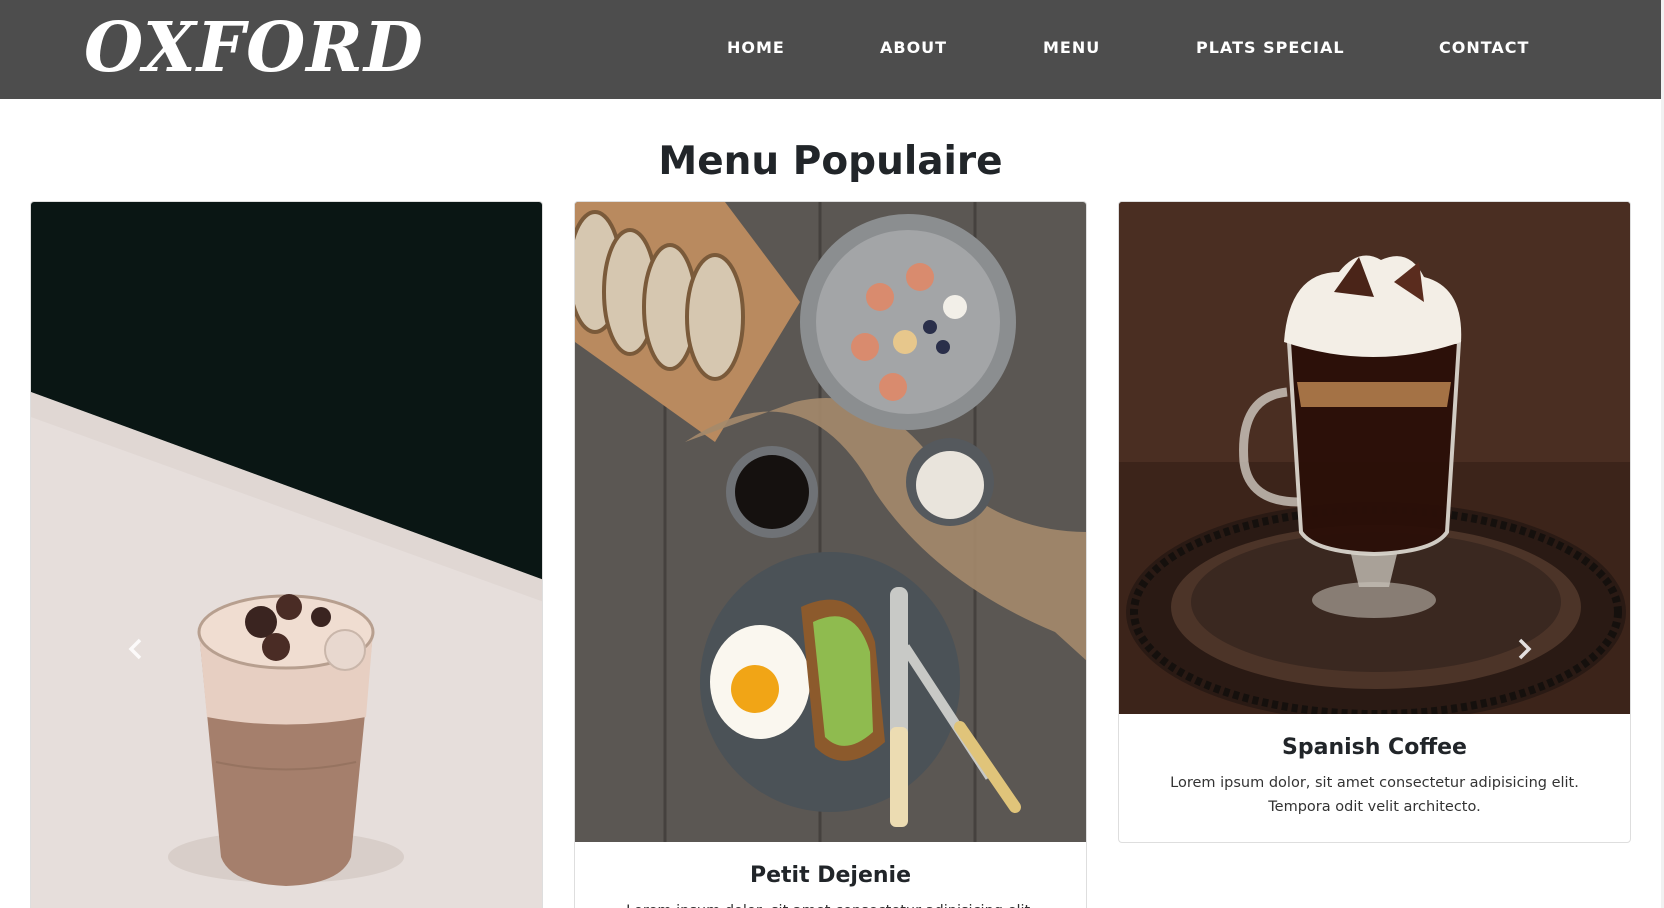 The image size is (1664, 908). Describe the element at coordinates (913, 48) in the screenshot. I see `nav-link-about: ABOUT` at that location.